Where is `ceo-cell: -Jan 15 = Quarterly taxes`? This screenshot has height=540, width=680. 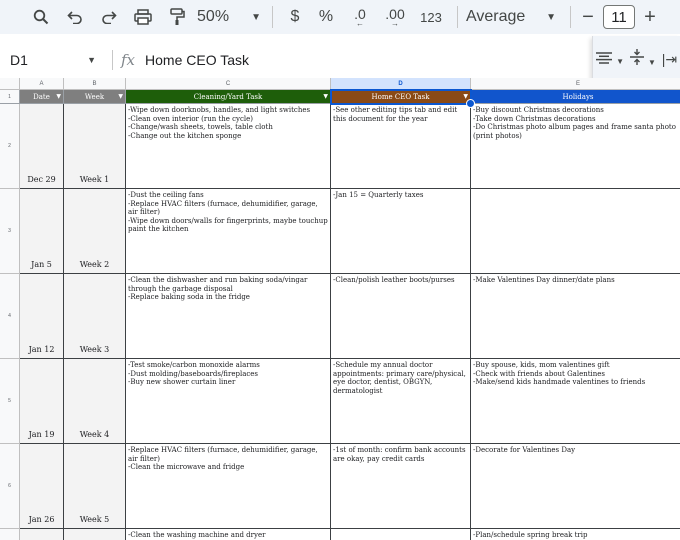 ceo-cell: -Jan 15 = Quarterly taxes is located at coordinates (401, 231).